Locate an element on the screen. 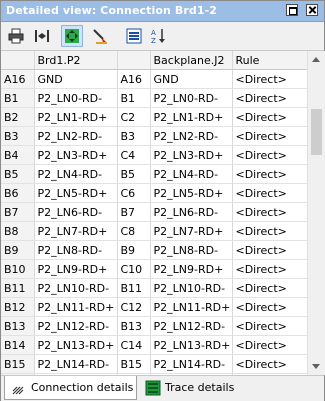 Image resolution: width=325 pixels, height=401 pixels. pin-to-cell: C14 is located at coordinates (134, 345).